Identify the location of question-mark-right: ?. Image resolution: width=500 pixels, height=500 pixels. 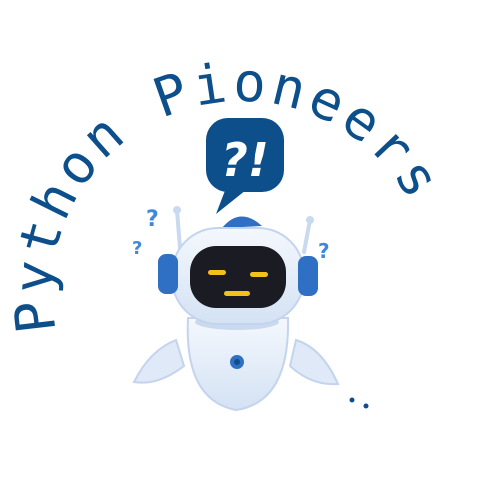
(324, 251).